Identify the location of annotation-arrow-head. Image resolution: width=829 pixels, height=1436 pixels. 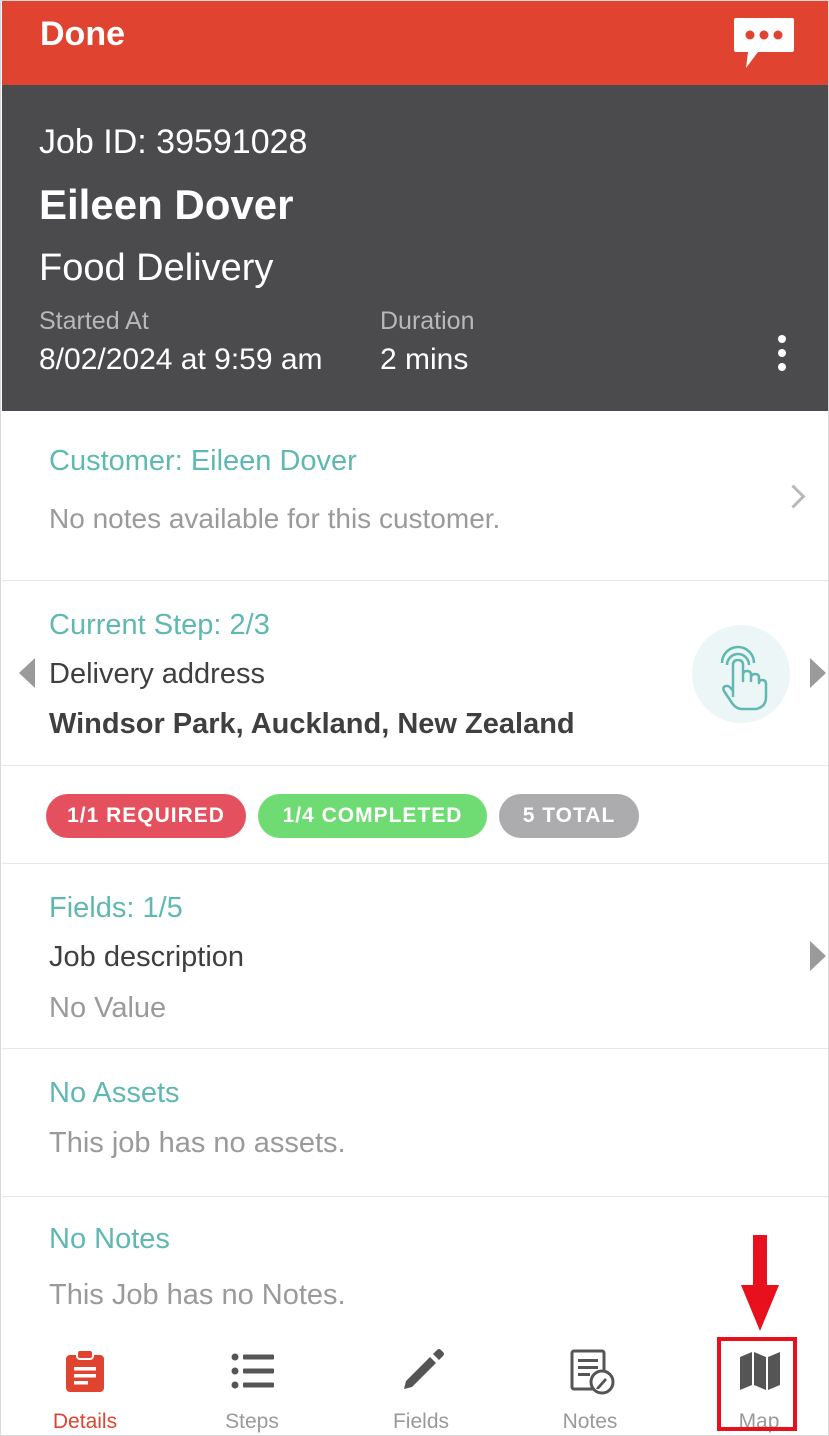
(760, 1308).